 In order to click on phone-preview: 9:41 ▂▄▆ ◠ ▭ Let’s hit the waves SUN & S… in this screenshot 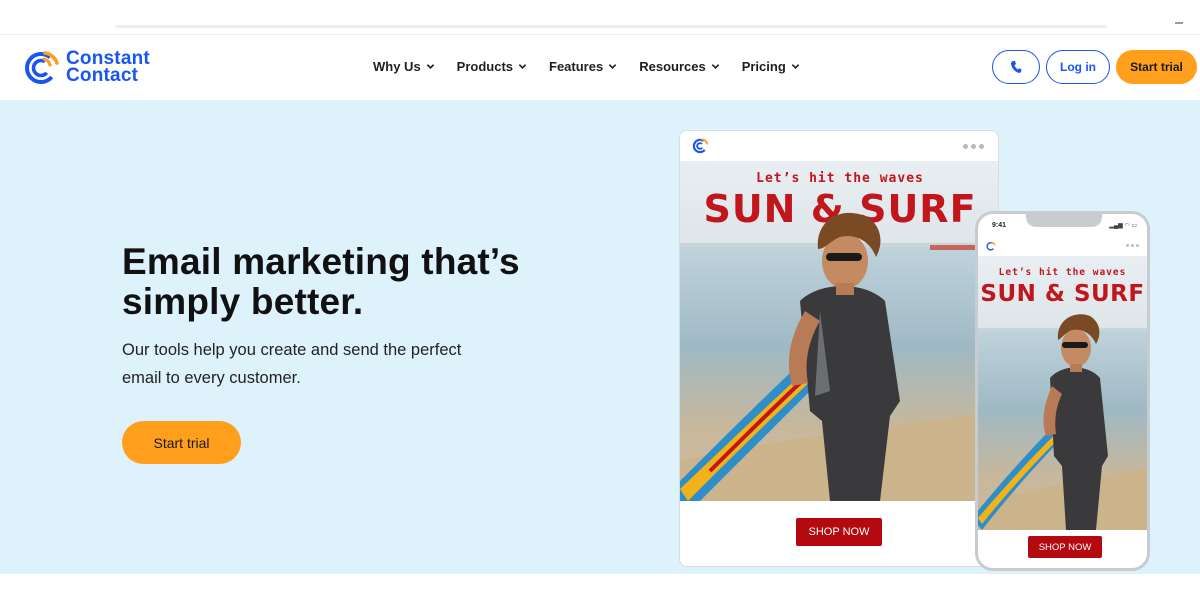, I will do `click(1062, 391)`.